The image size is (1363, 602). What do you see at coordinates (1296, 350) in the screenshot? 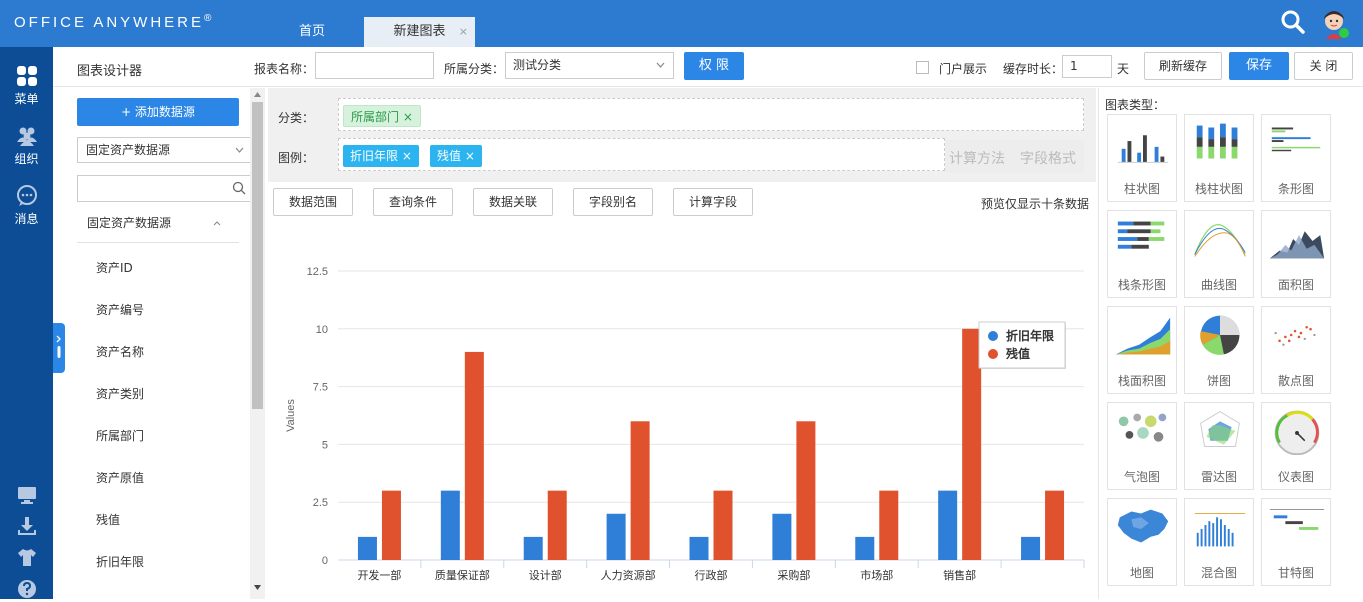
I see `chart-type-card: 散点图` at bounding box center [1296, 350].